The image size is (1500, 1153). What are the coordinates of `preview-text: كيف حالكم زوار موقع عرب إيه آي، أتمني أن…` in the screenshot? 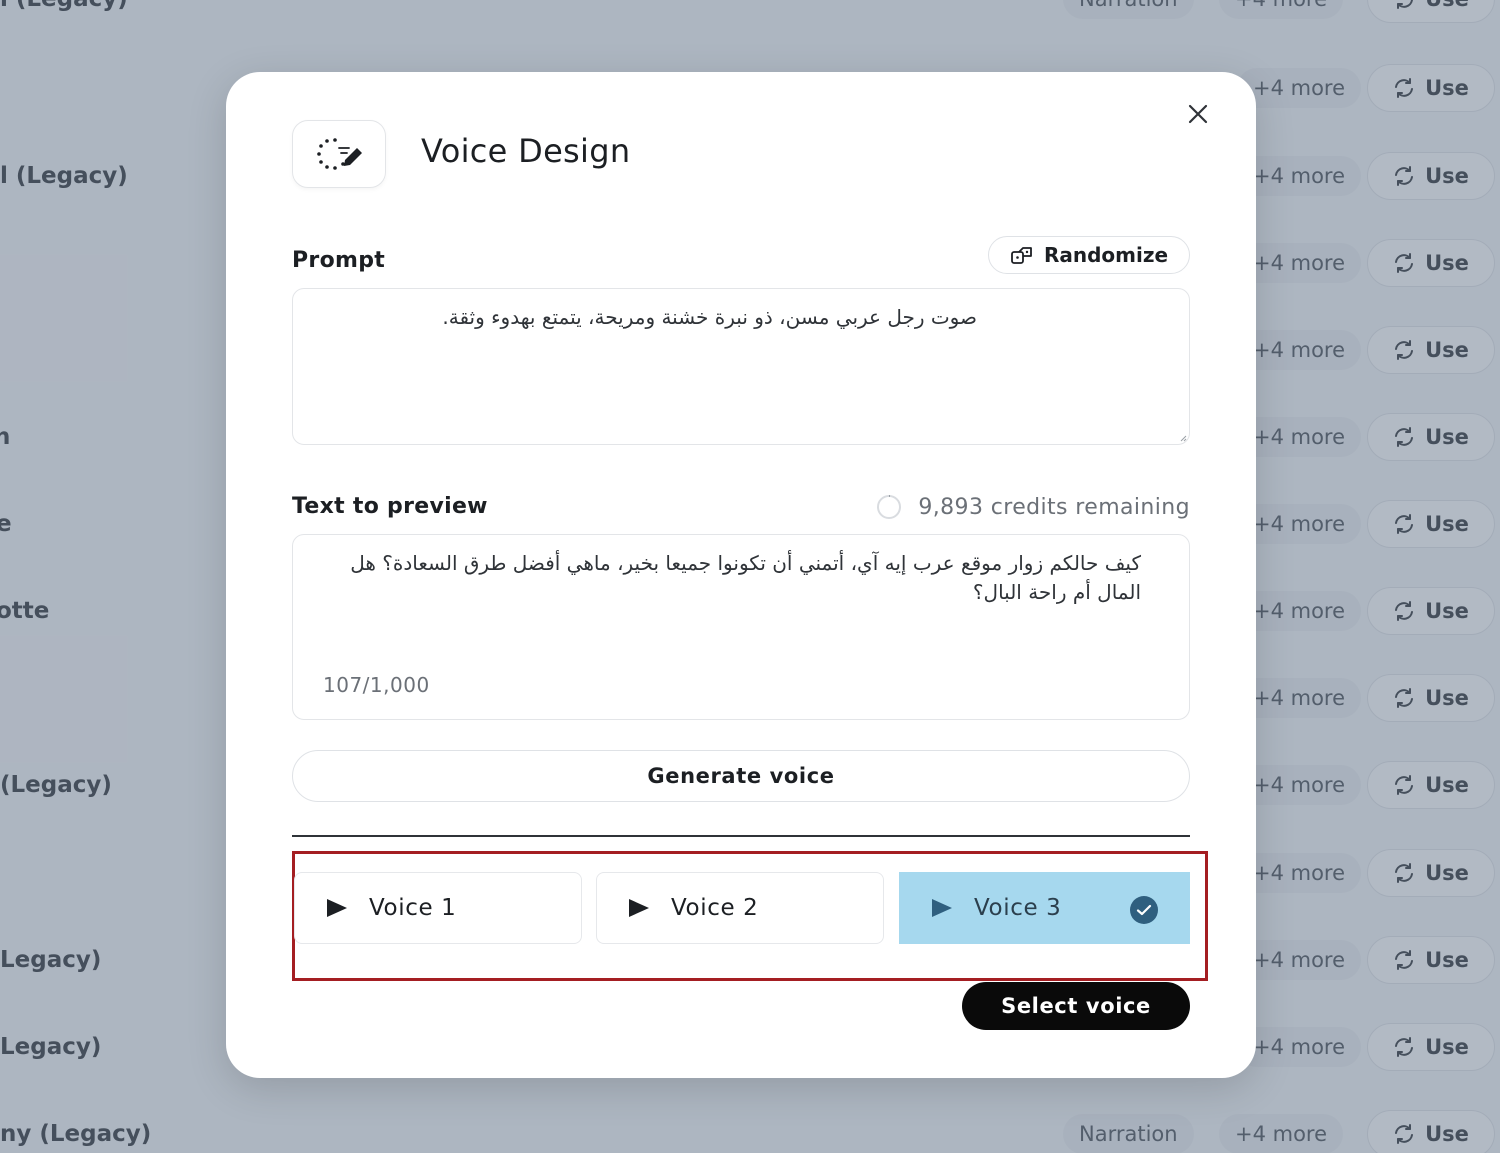 It's located at (745, 577).